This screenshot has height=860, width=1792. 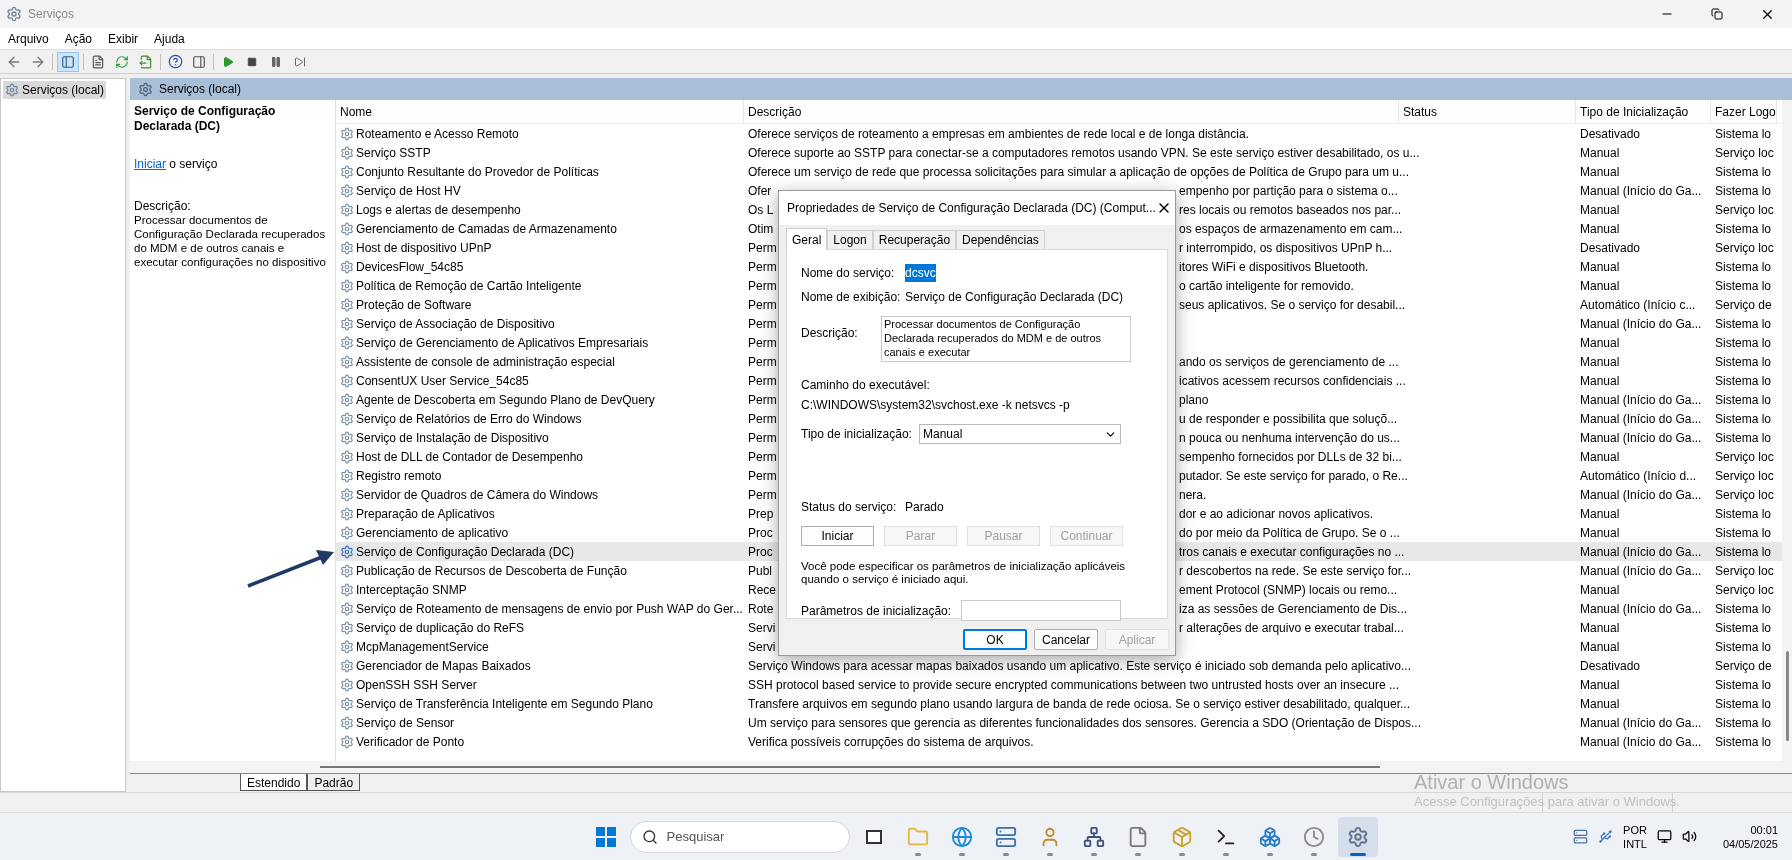 I want to click on service-name-cell: Conjunto Resultante do Provedor de Políticas, so click(x=540, y=171).